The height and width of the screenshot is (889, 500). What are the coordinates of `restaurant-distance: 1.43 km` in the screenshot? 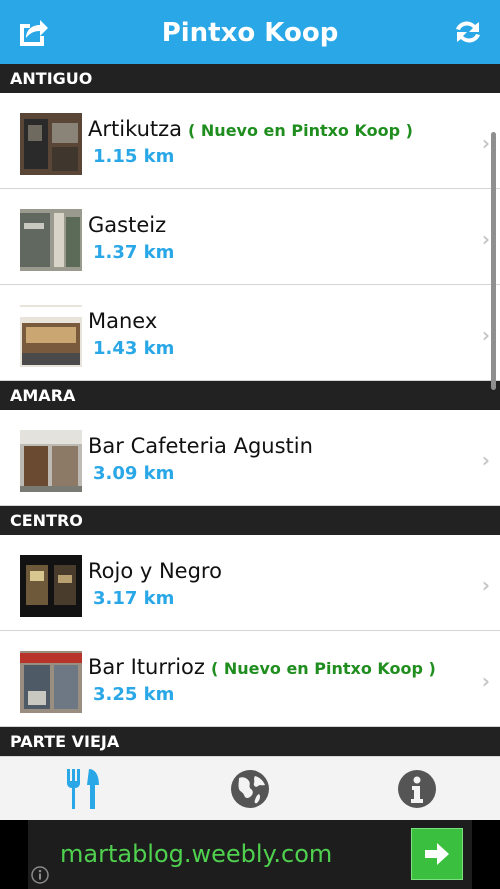 It's located at (134, 348).